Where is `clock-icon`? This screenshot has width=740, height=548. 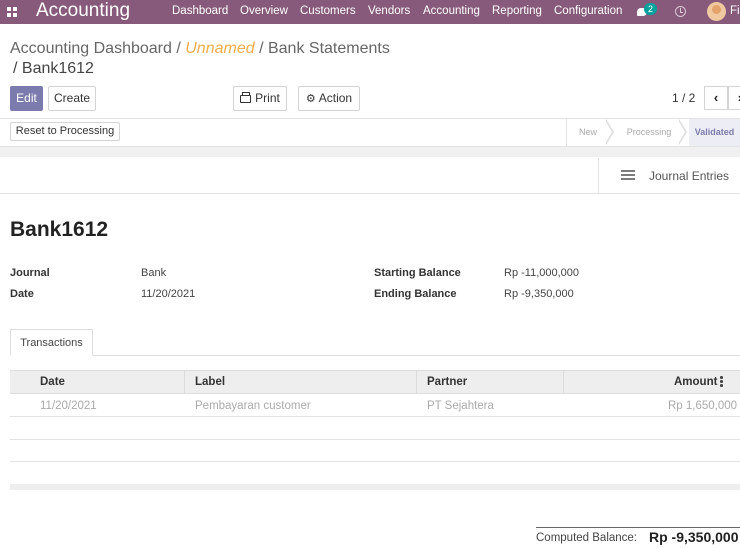
clock-icon is located at coordinates (680, 11).